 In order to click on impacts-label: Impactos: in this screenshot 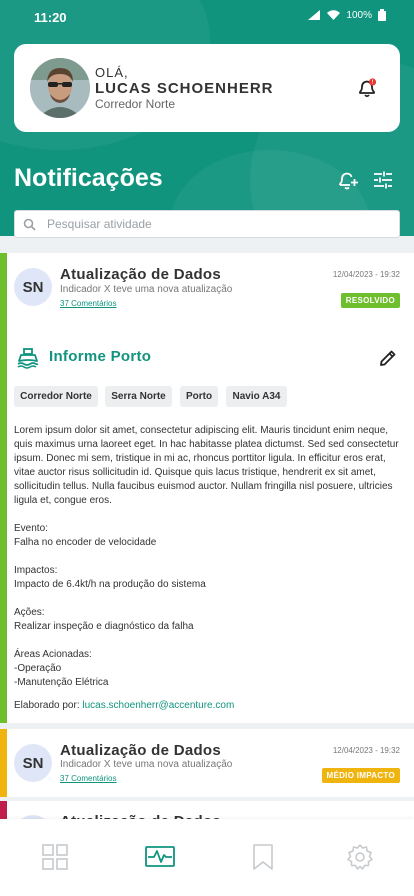, I will do `click(36, 570)`.